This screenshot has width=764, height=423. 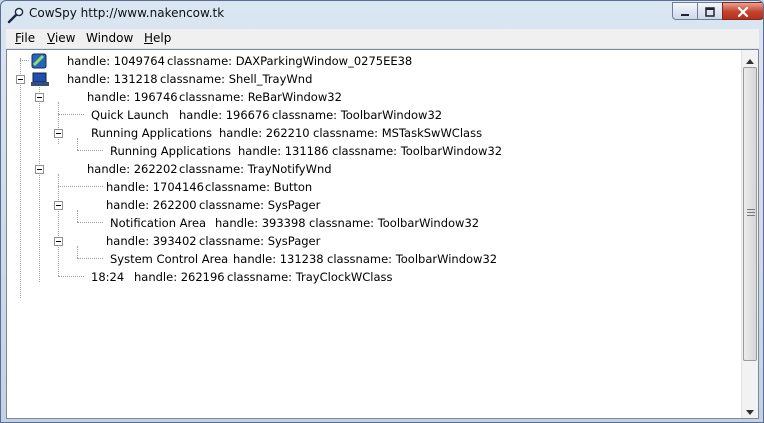 What do you see at coordinates (155, 187) in the screenshot?
I see `node-handle: handle: 1704146` at bounding box center [155, 187].